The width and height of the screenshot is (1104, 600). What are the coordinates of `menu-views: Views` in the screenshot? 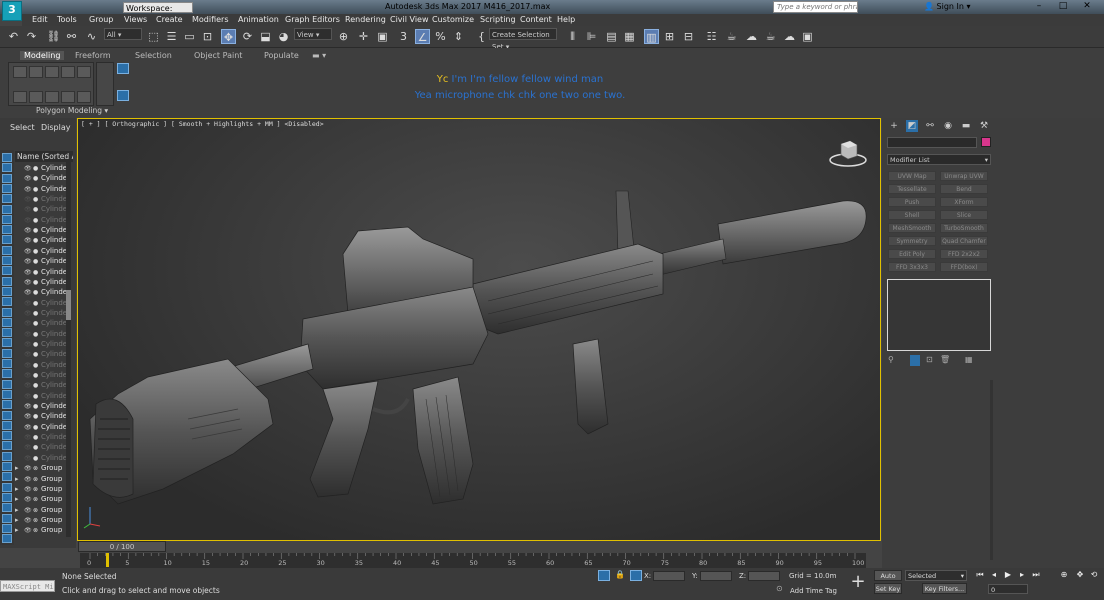 It's located at (135, 19).